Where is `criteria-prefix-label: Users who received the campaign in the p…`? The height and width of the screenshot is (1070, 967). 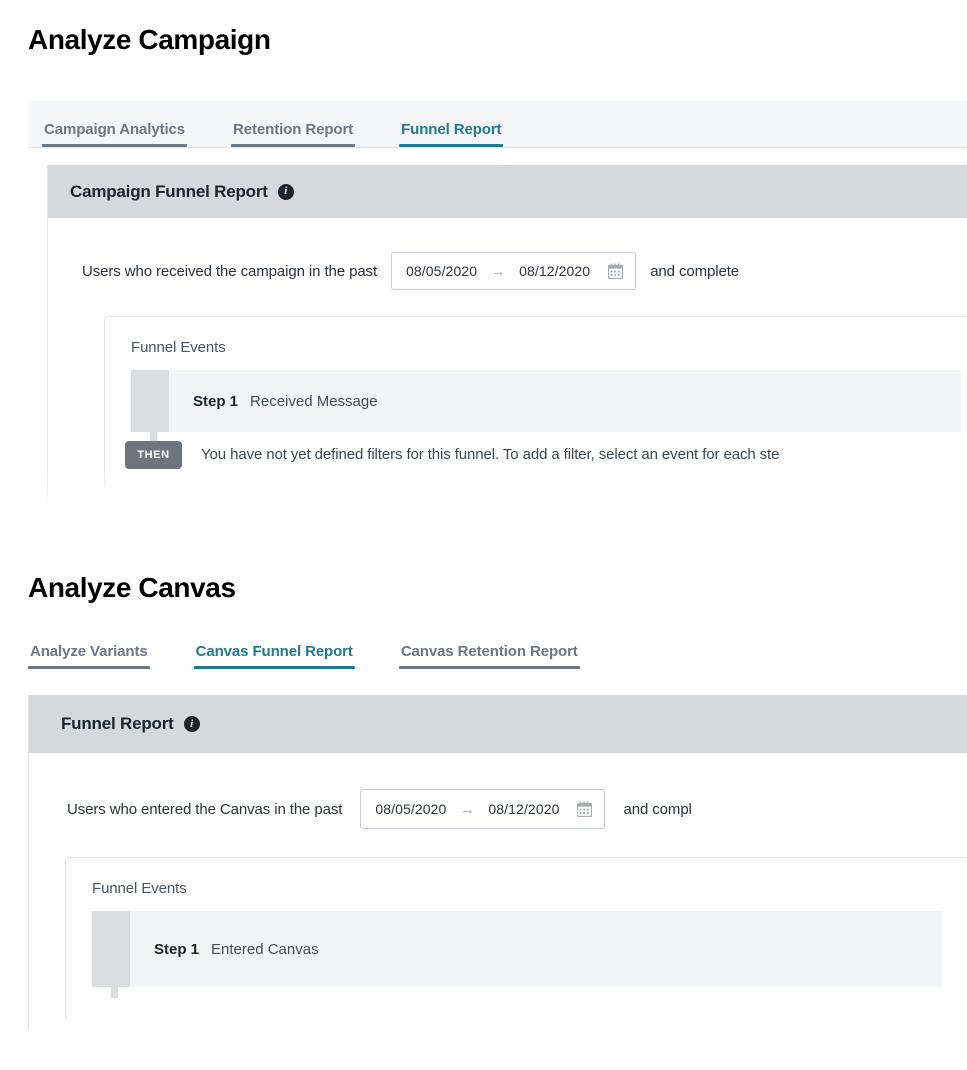 criteria-prefix-label: Users who received the campaign in the p… is located at coordinates (230, 271).